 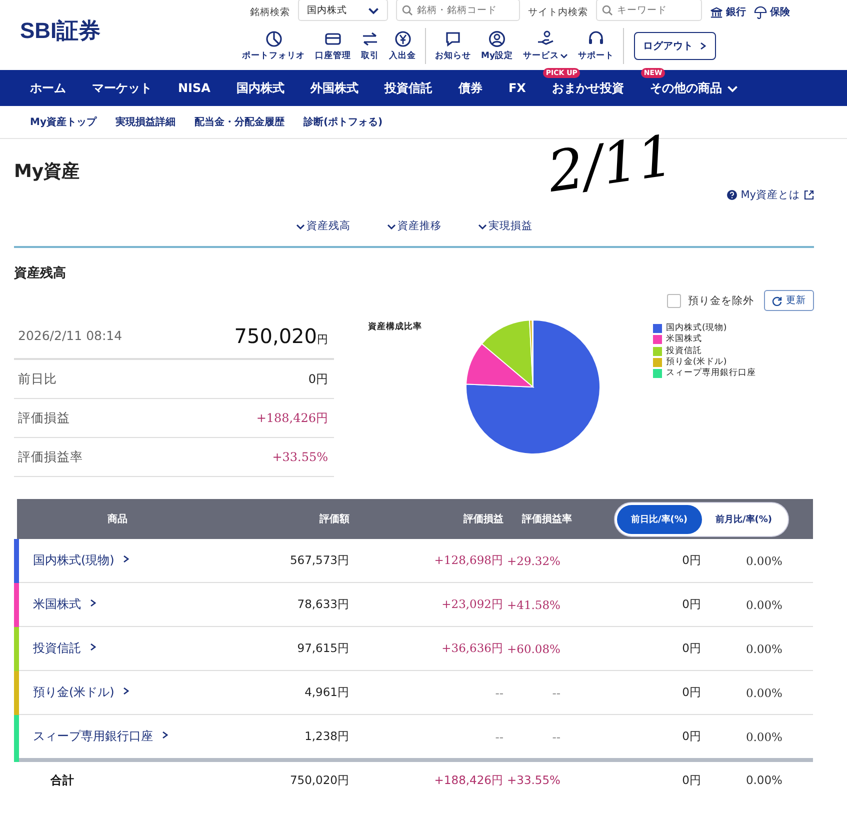 I want to click on table-cell: +23,092円, so click(x=431, y=604).